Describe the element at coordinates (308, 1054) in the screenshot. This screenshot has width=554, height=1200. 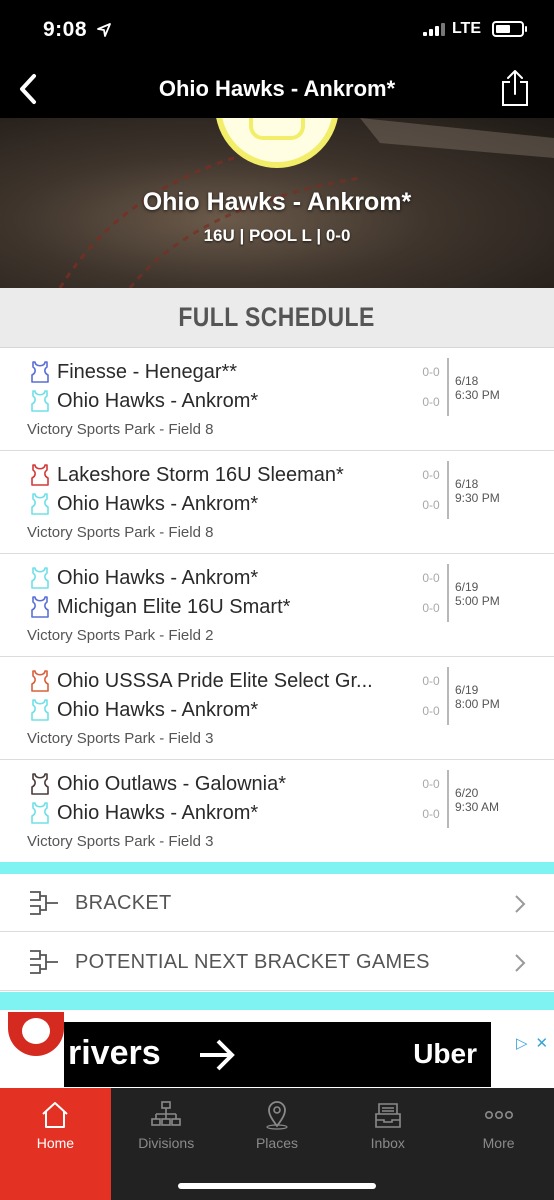
I see `ad-banner: rivers Uber ▷ ✕` at that location.